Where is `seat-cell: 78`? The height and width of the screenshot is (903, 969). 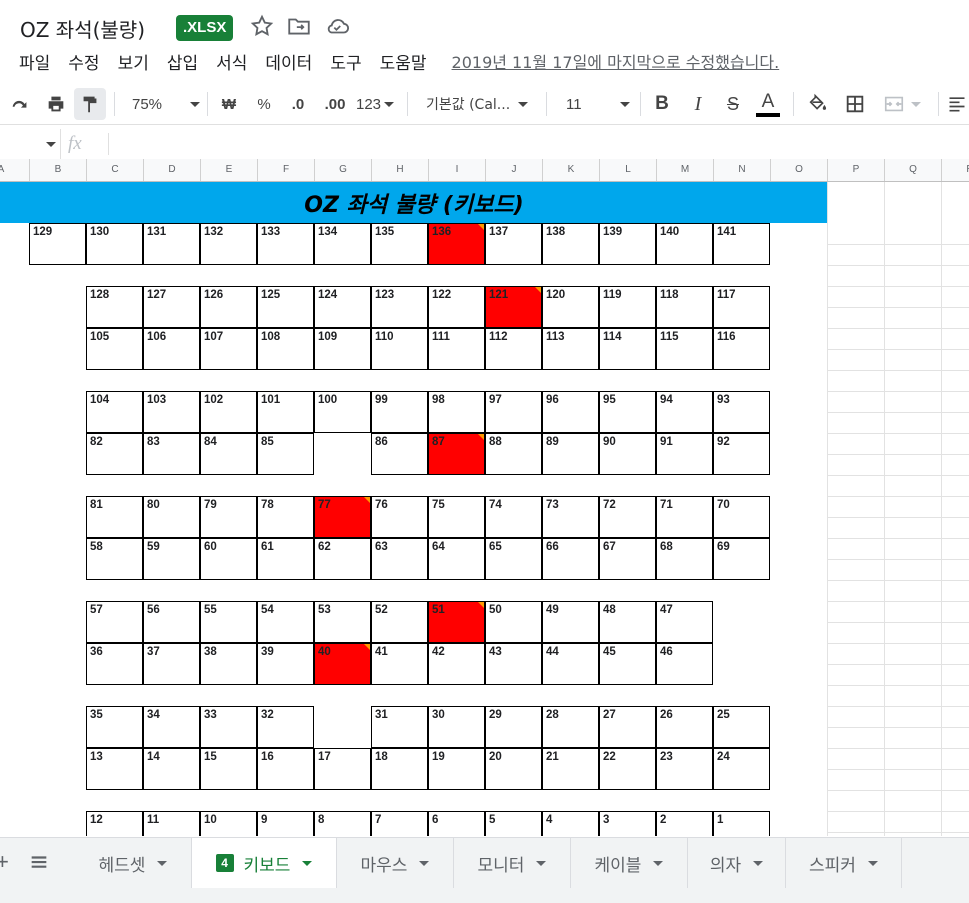 seat-cell: 78 is located at coordinates (285, 517).